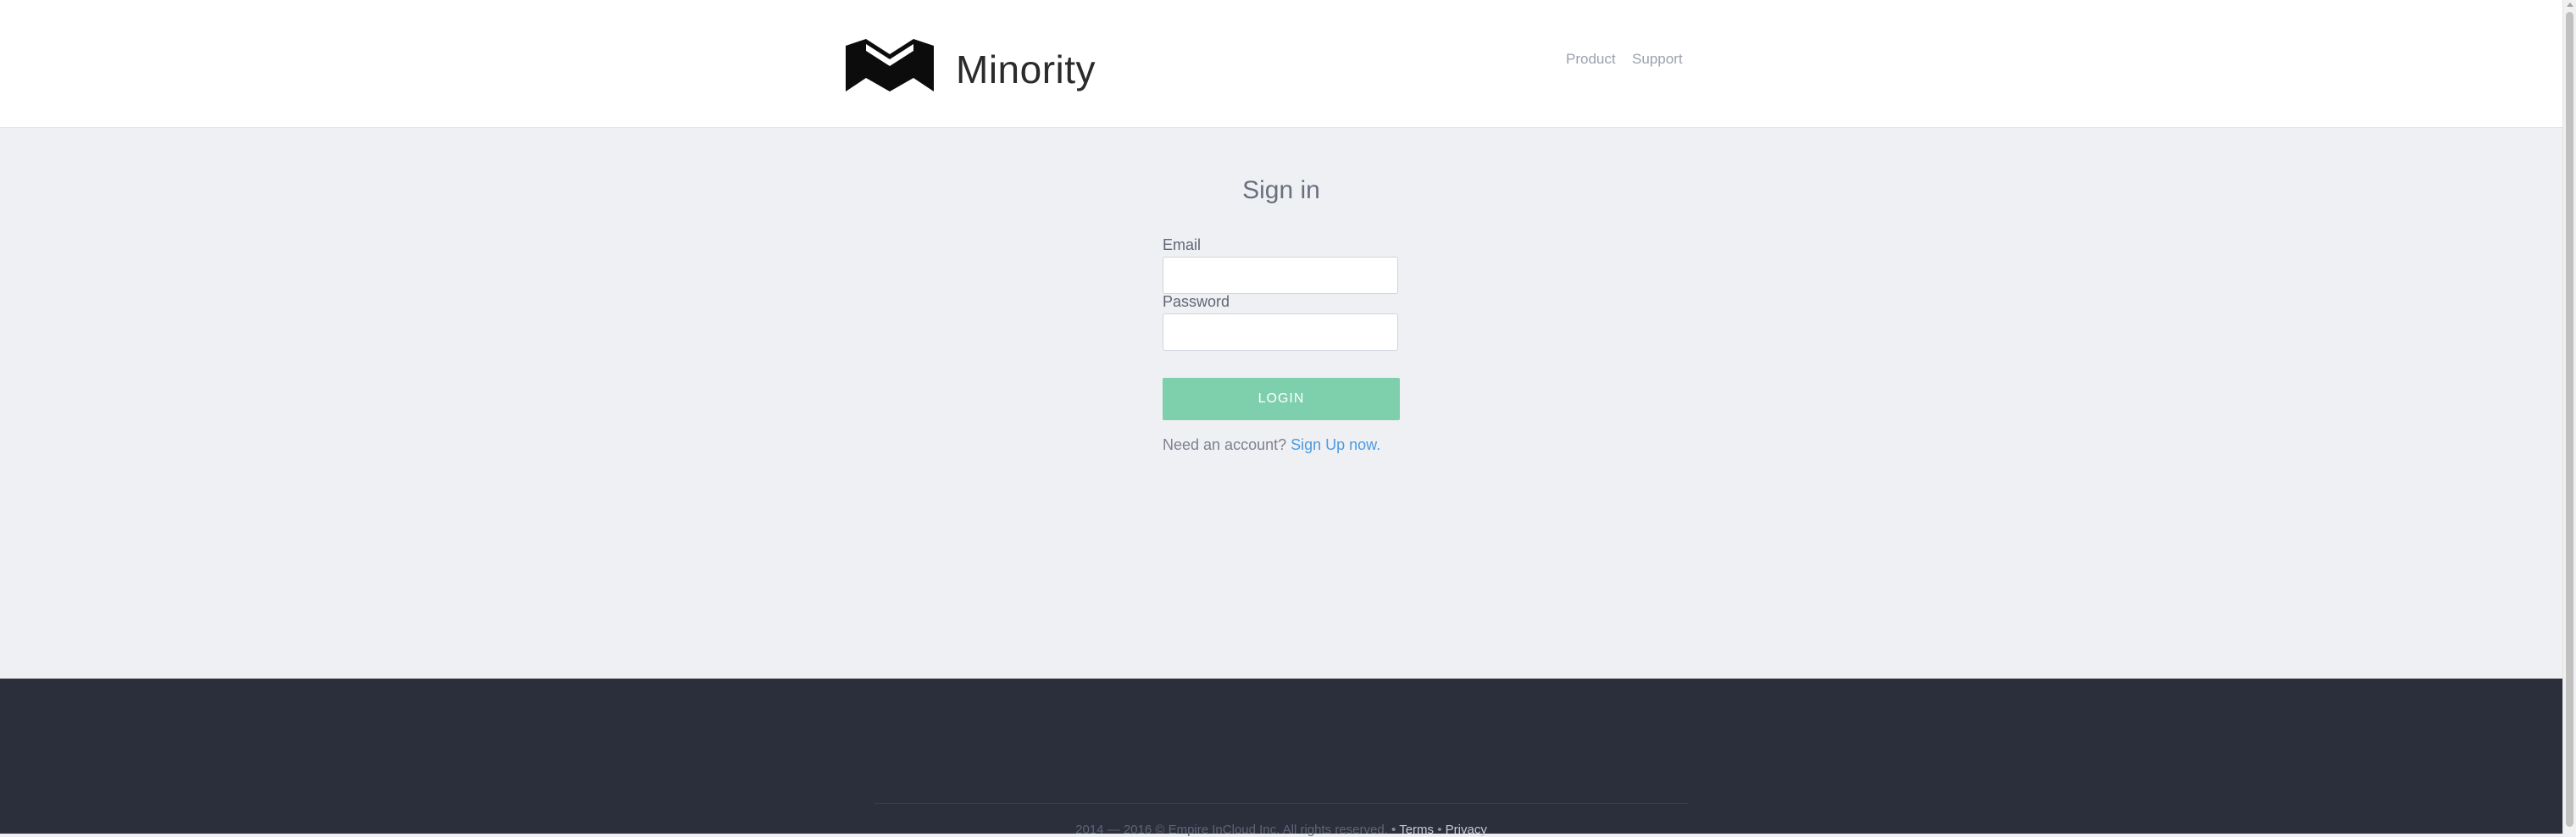 This screenshot has width=2576, height=837. Describe the element at coordinates (1182, 244) in the screenshot. I see `email-label: Email` at that location.